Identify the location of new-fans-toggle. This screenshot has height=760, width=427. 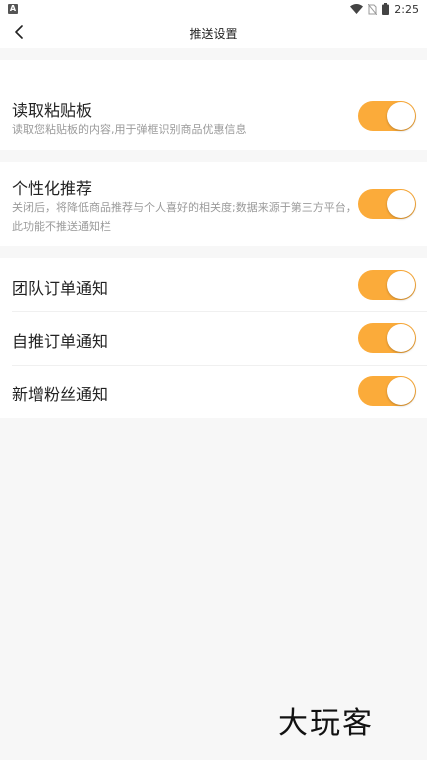
(387, 391).